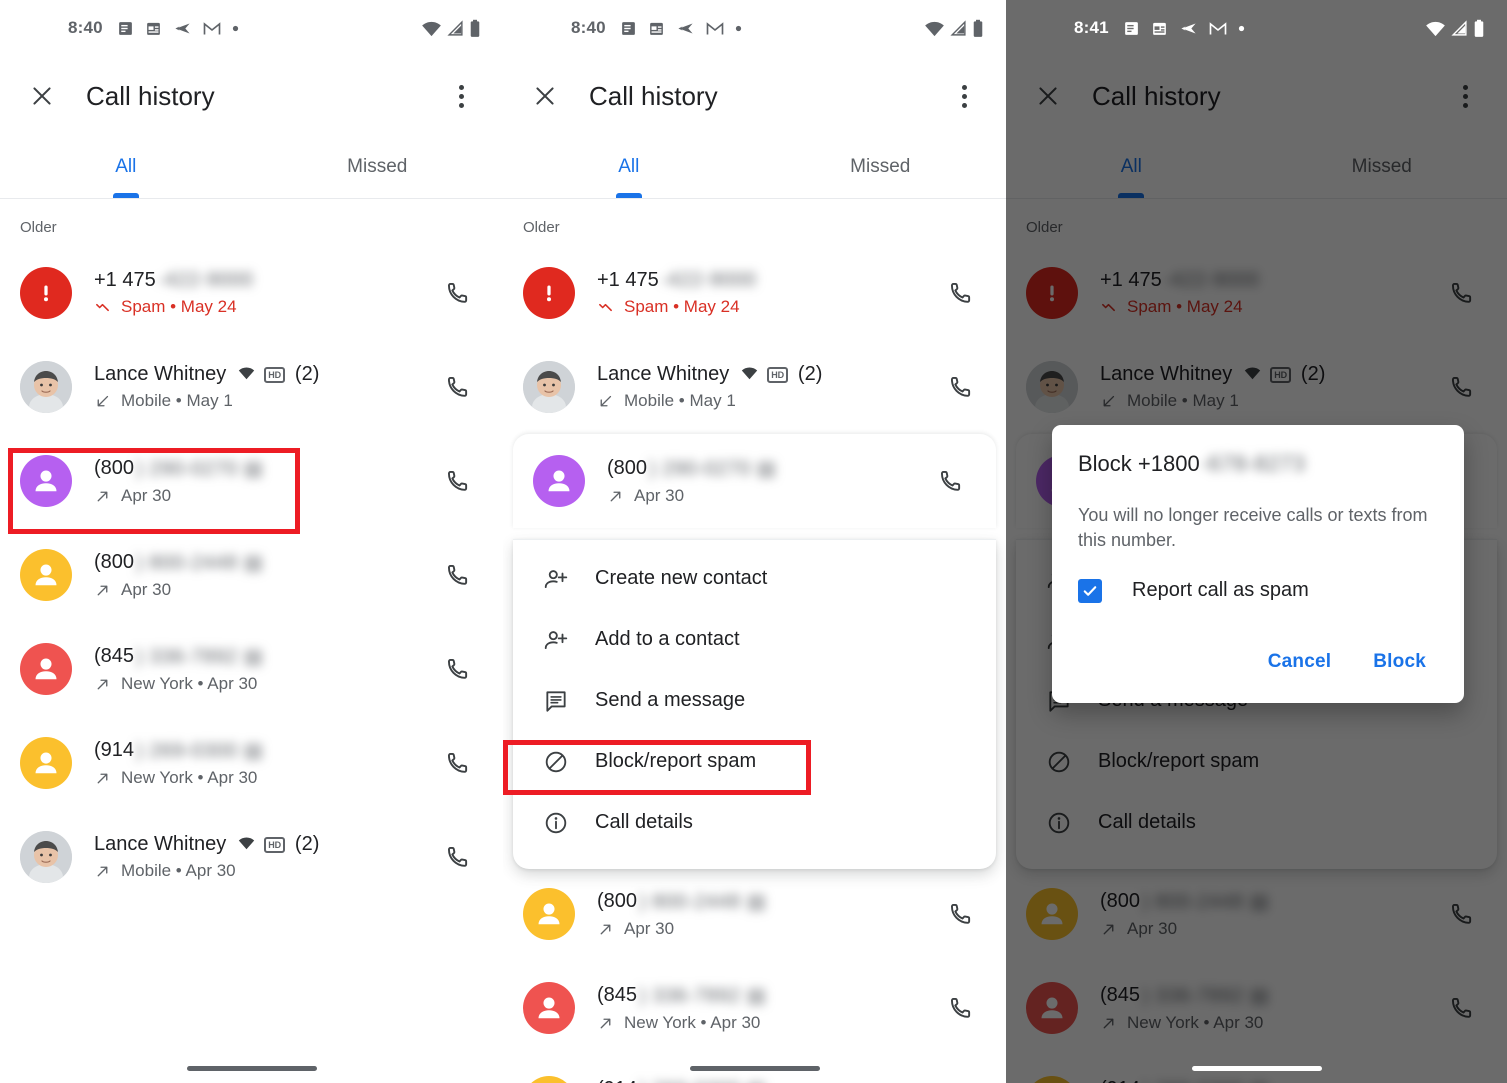  Describe the element at coordinates (264, 401) in the screenshot. I see `call-row-subtitle: Mobile • May 1` at that location.